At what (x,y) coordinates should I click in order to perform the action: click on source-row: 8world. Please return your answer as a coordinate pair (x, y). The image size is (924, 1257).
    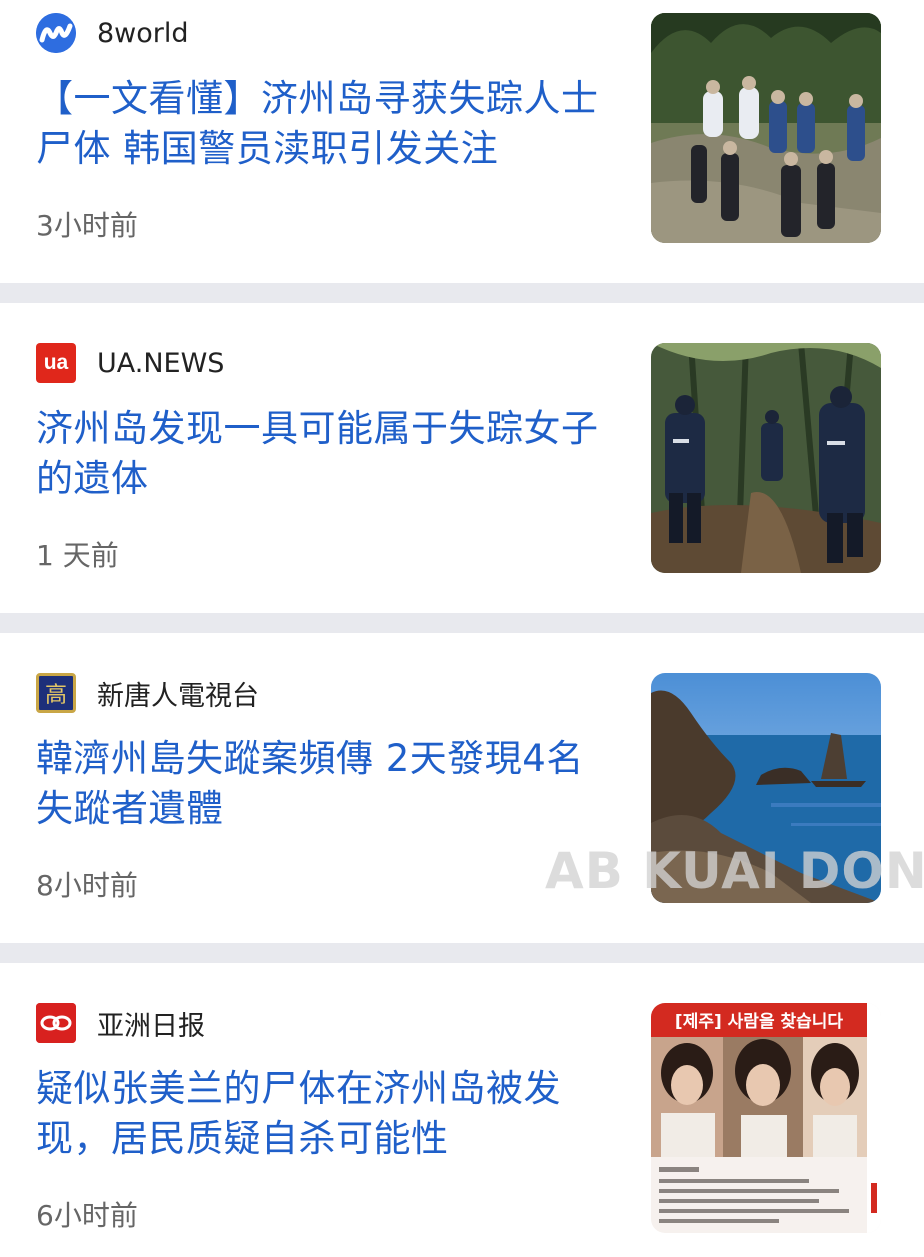
    Looking at the image, I should click on (112, 33).